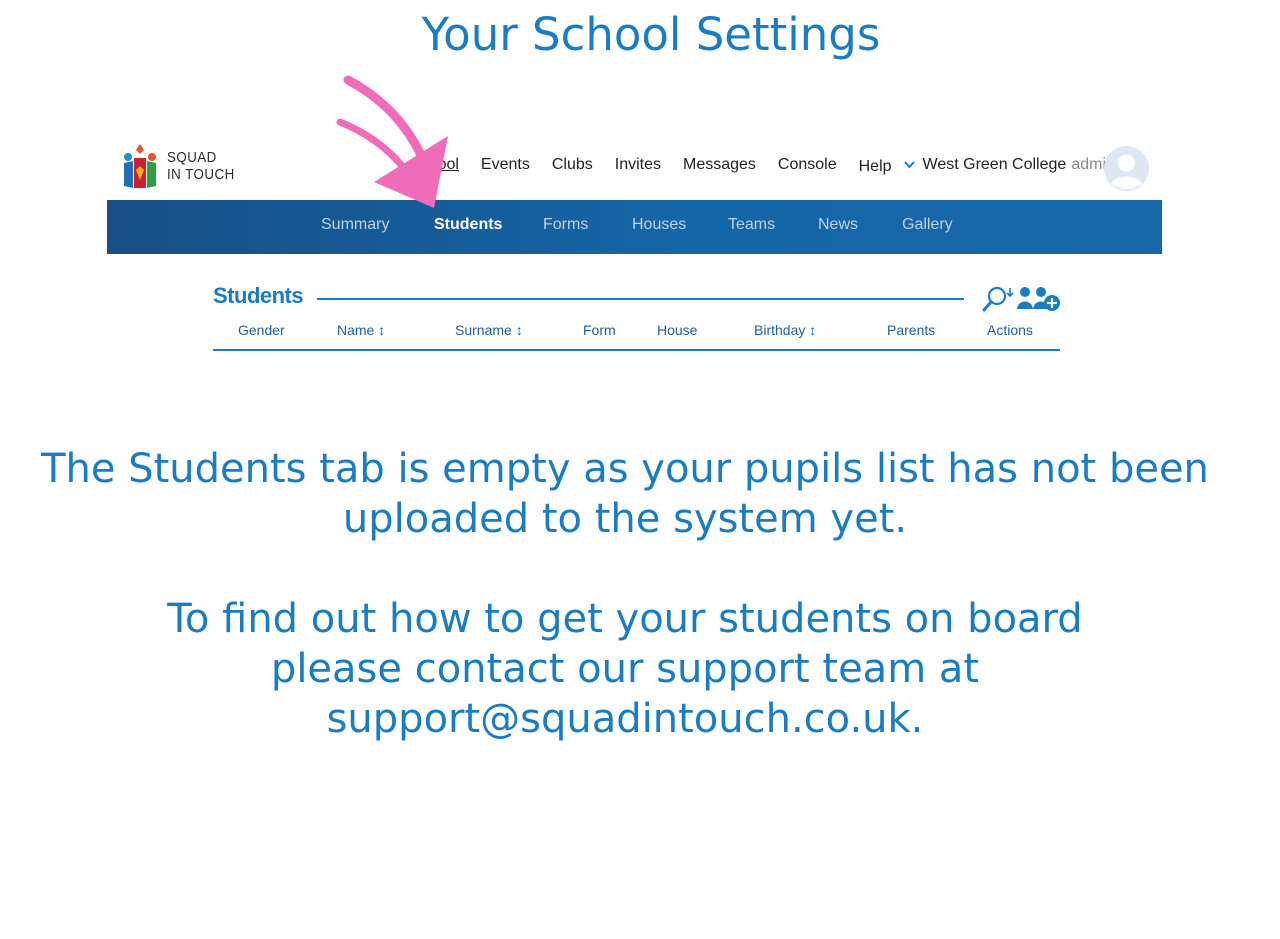  I want to click on nav-events: Events, so click(505, 165).